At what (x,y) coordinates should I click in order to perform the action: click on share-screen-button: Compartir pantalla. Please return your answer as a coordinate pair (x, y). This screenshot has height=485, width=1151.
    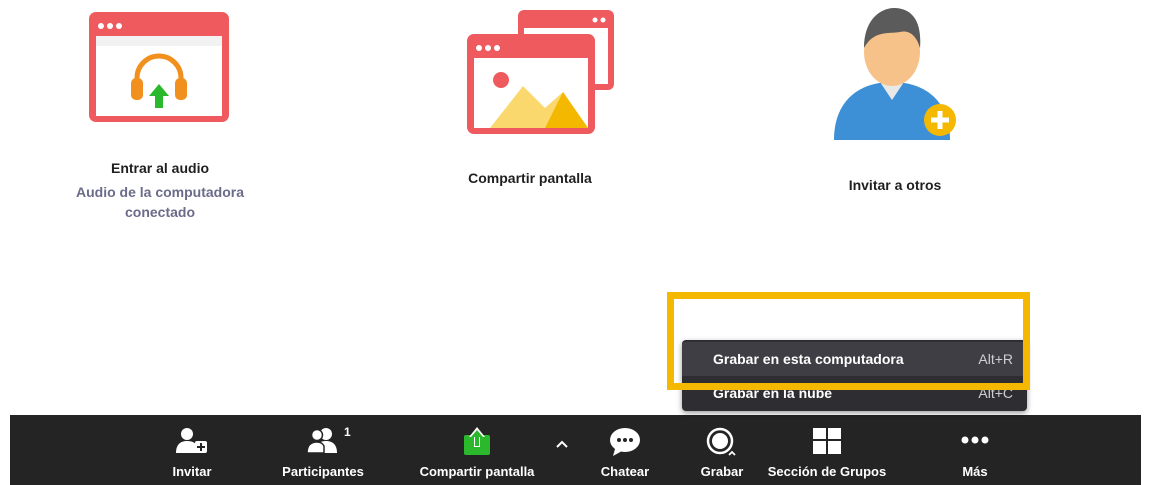
    Looking at the image, I should click on (477, 450).